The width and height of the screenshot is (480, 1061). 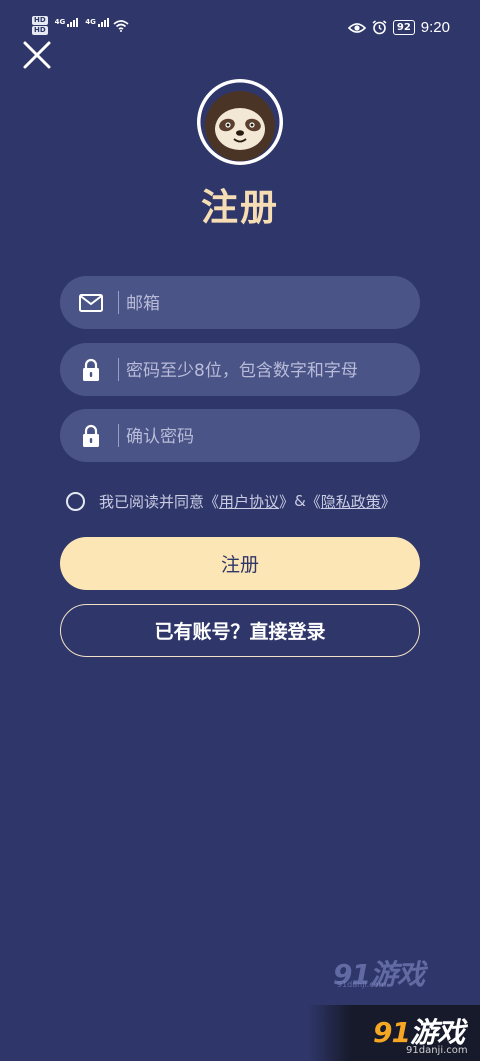 I want to click on agreement-radio, so click(x=75, y=501).